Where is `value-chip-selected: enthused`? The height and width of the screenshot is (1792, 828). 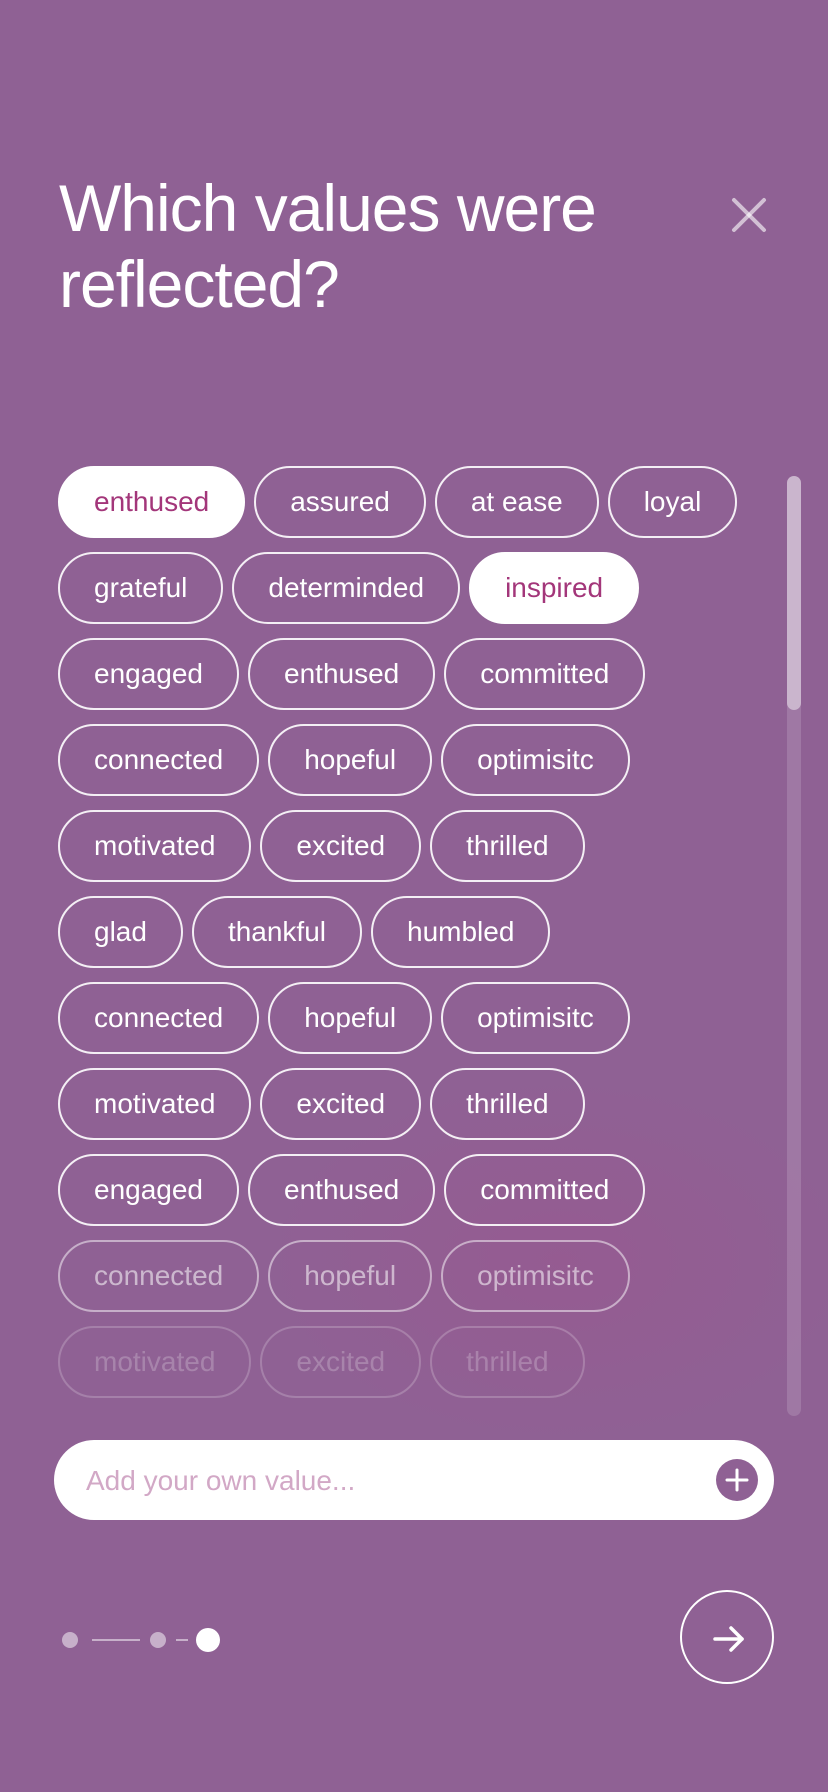
value-chip-selected: enthused is located at coordinates (152, 502).